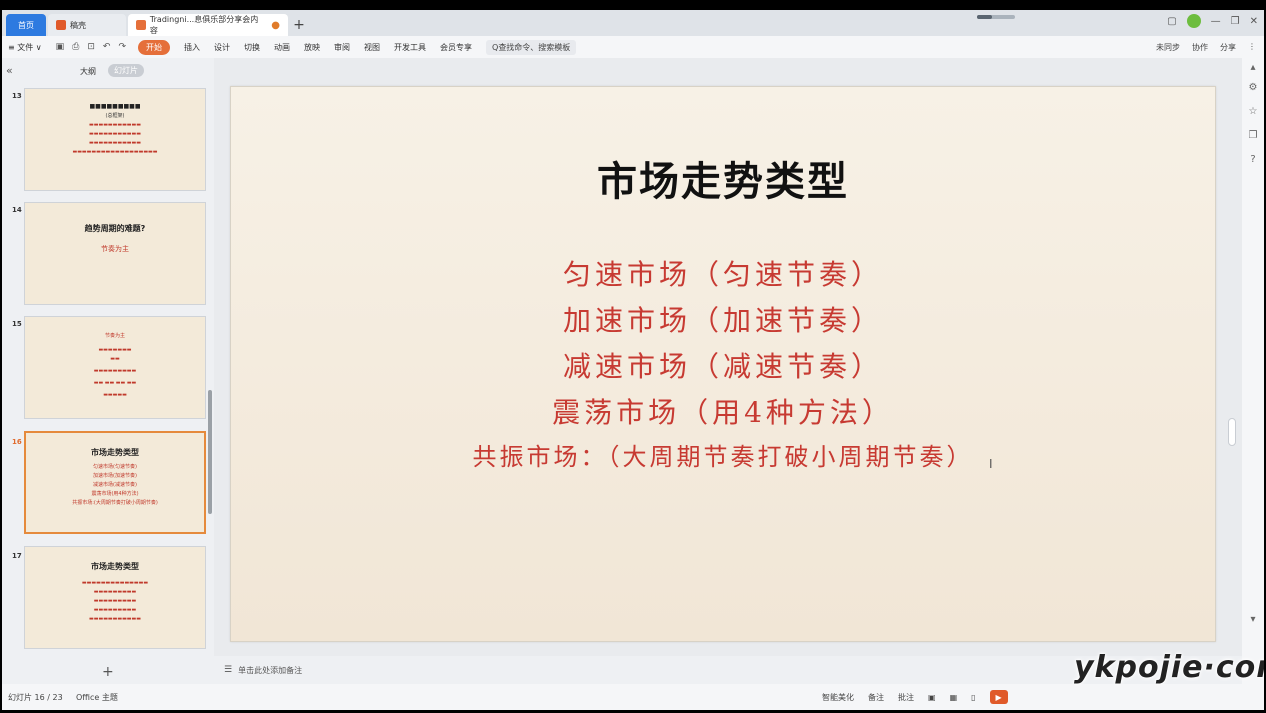  Describe the element at coordinates (115, 152) in the screenshot. I see `thumb-line: ▬▬▬▬▬▬▬▬▬▬▬▬▬▬▬▬▬▬` at that location.